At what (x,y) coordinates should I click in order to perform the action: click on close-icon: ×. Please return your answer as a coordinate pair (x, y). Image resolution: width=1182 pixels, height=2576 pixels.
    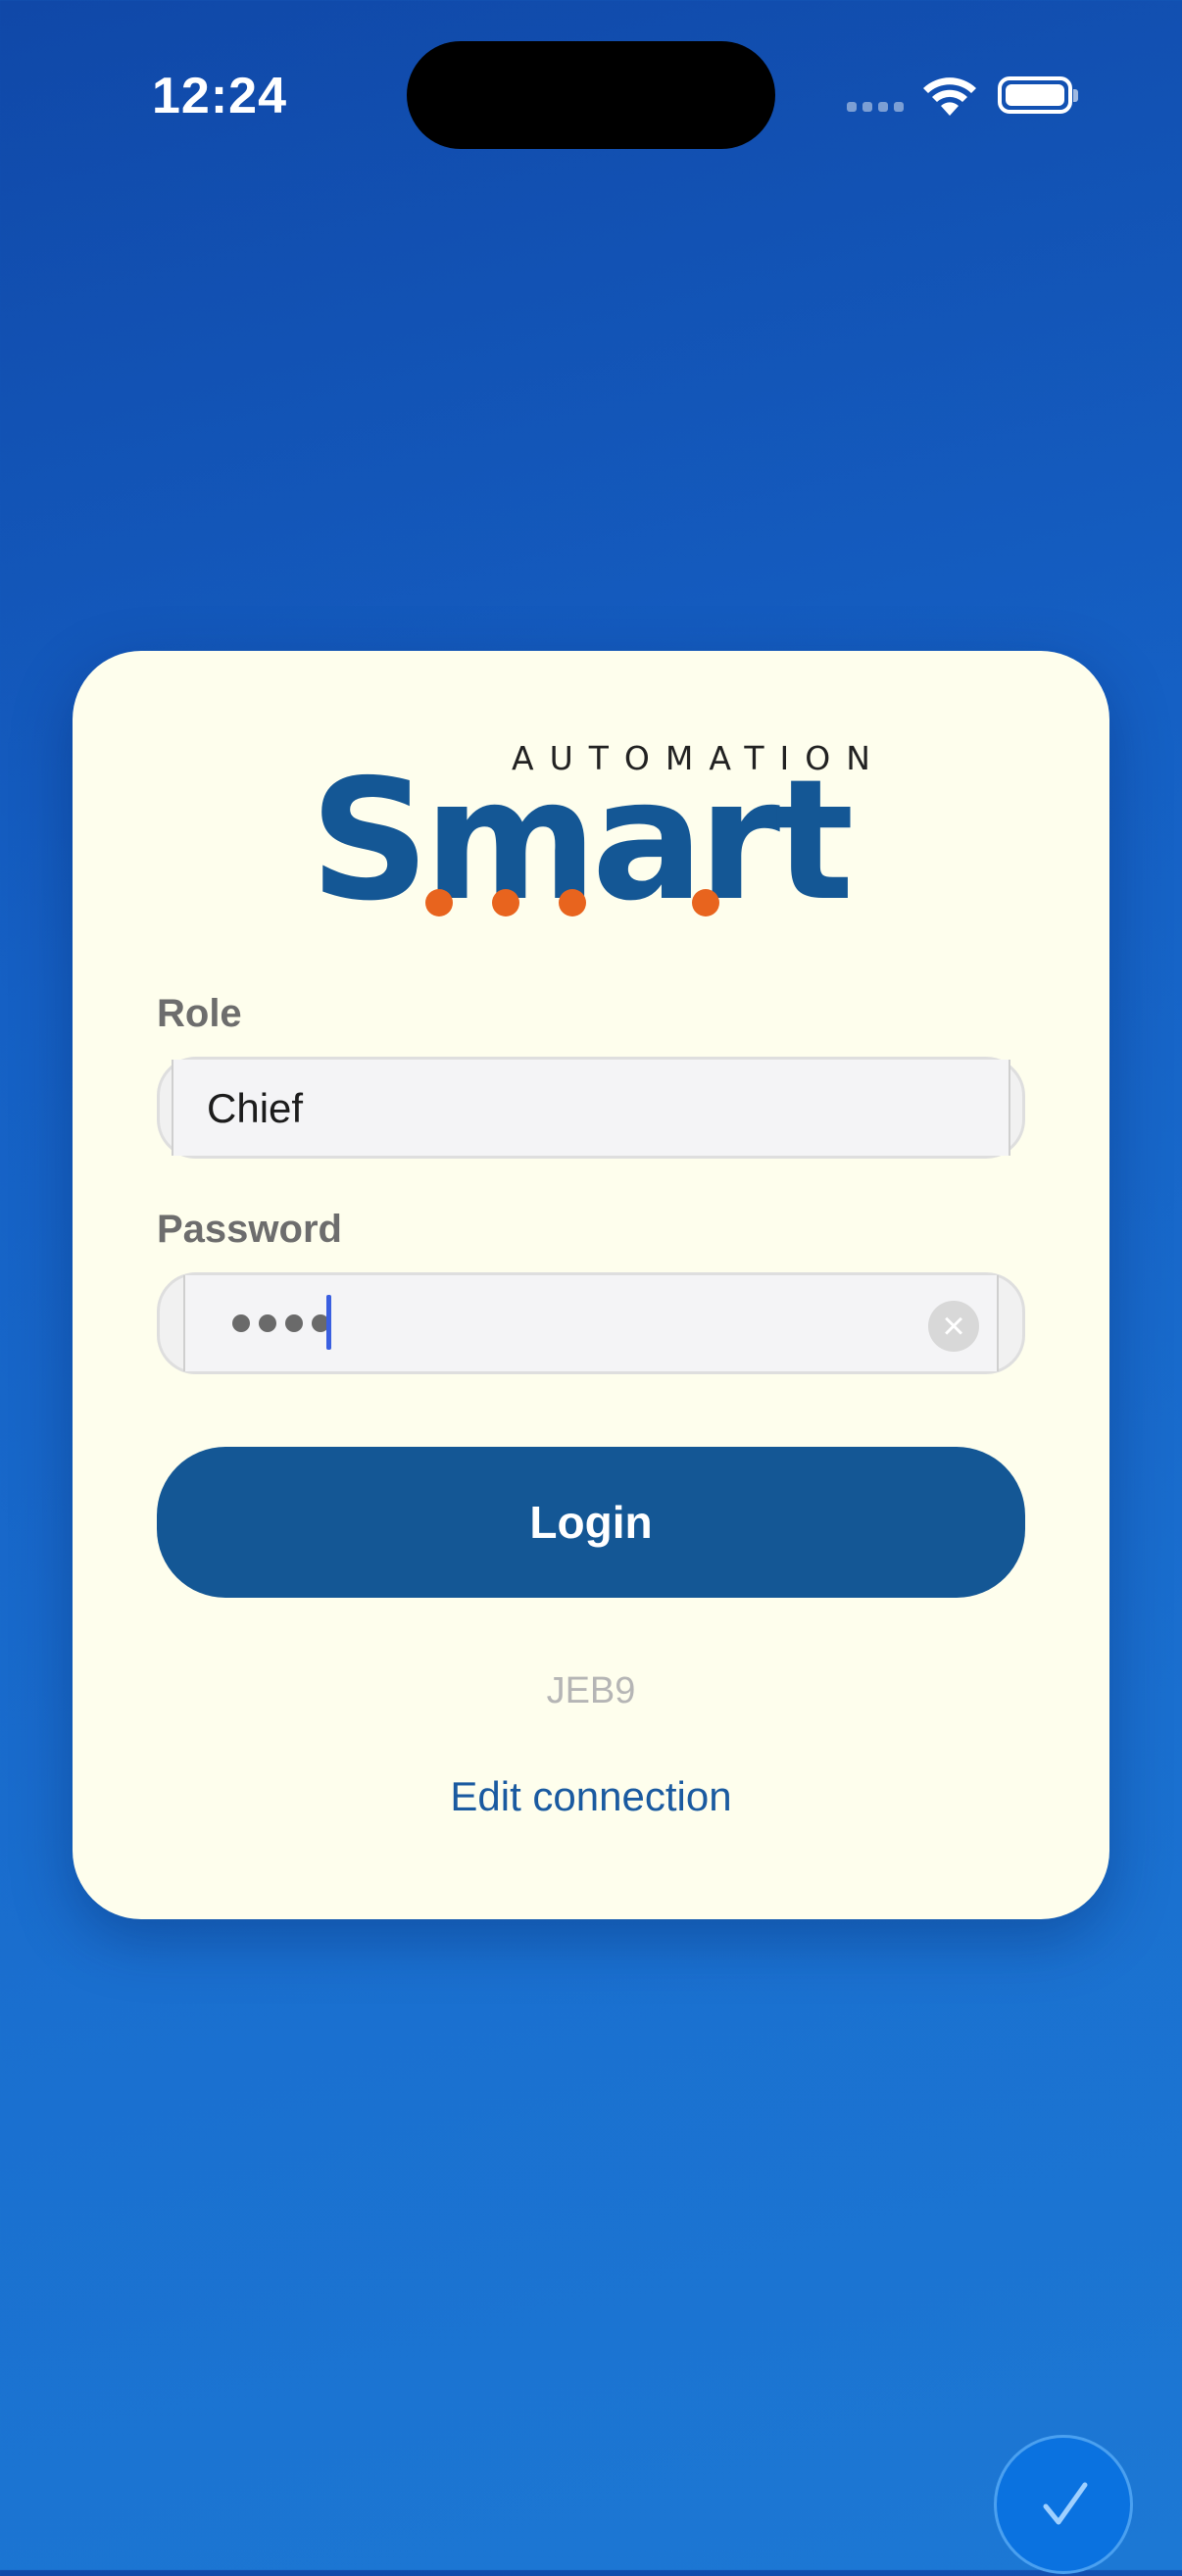
    Looking at the image, I should click on (953, 1326).